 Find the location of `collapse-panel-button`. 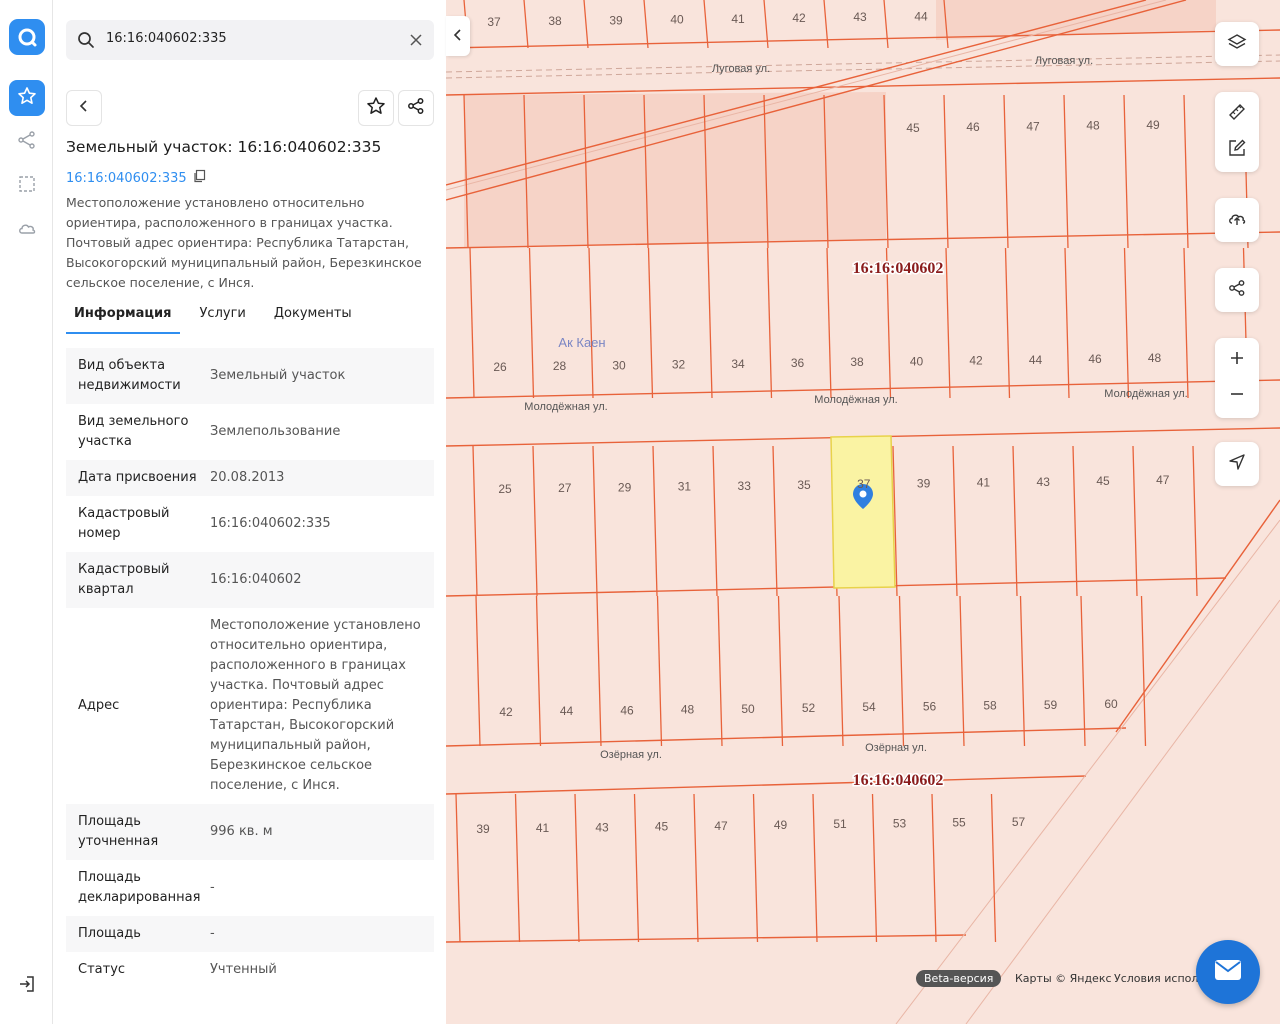

collapse-panel-button is located at coordinates (458, 36).